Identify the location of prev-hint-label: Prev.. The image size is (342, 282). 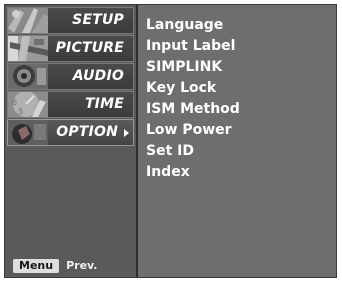
(82, 265).